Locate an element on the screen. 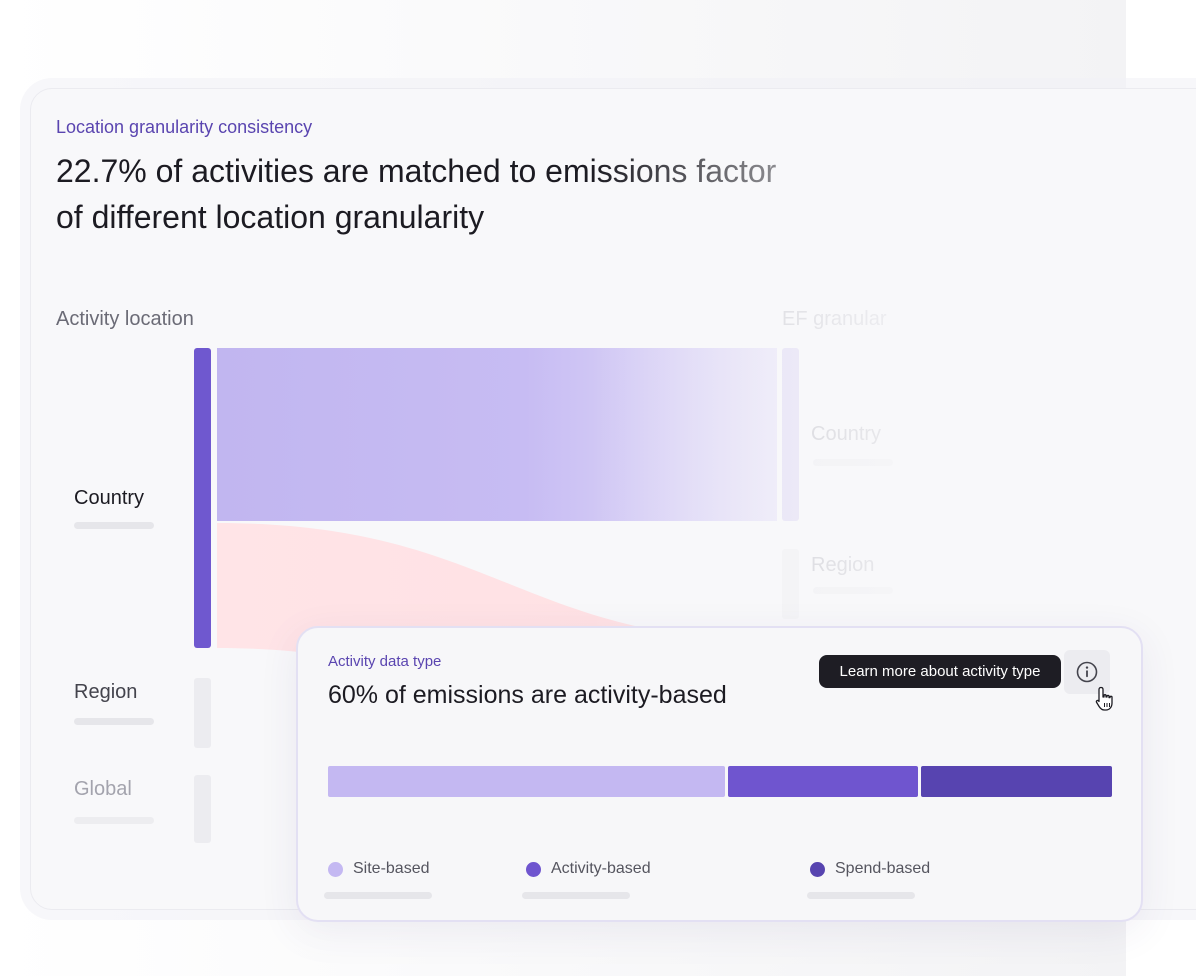 Image resolution: width=1196 pixels, height=976 pixels. activity-title: 60% of emissions are activity-based is located at coordinates (527, 695).